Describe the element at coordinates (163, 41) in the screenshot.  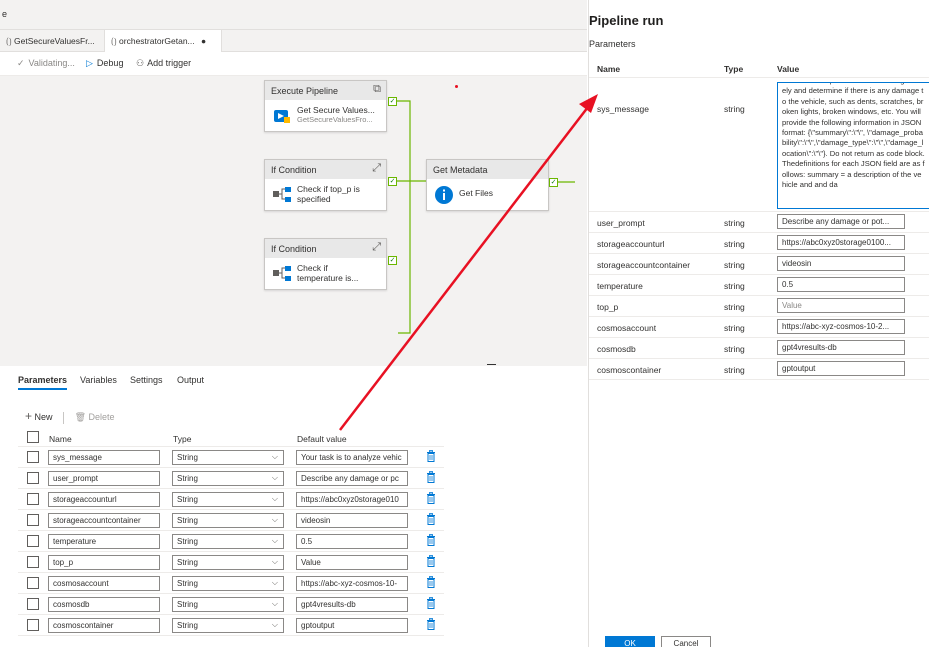
I see `tab-orchestrator: ⟮⟯ orchestratorGetan... ●` at that location.